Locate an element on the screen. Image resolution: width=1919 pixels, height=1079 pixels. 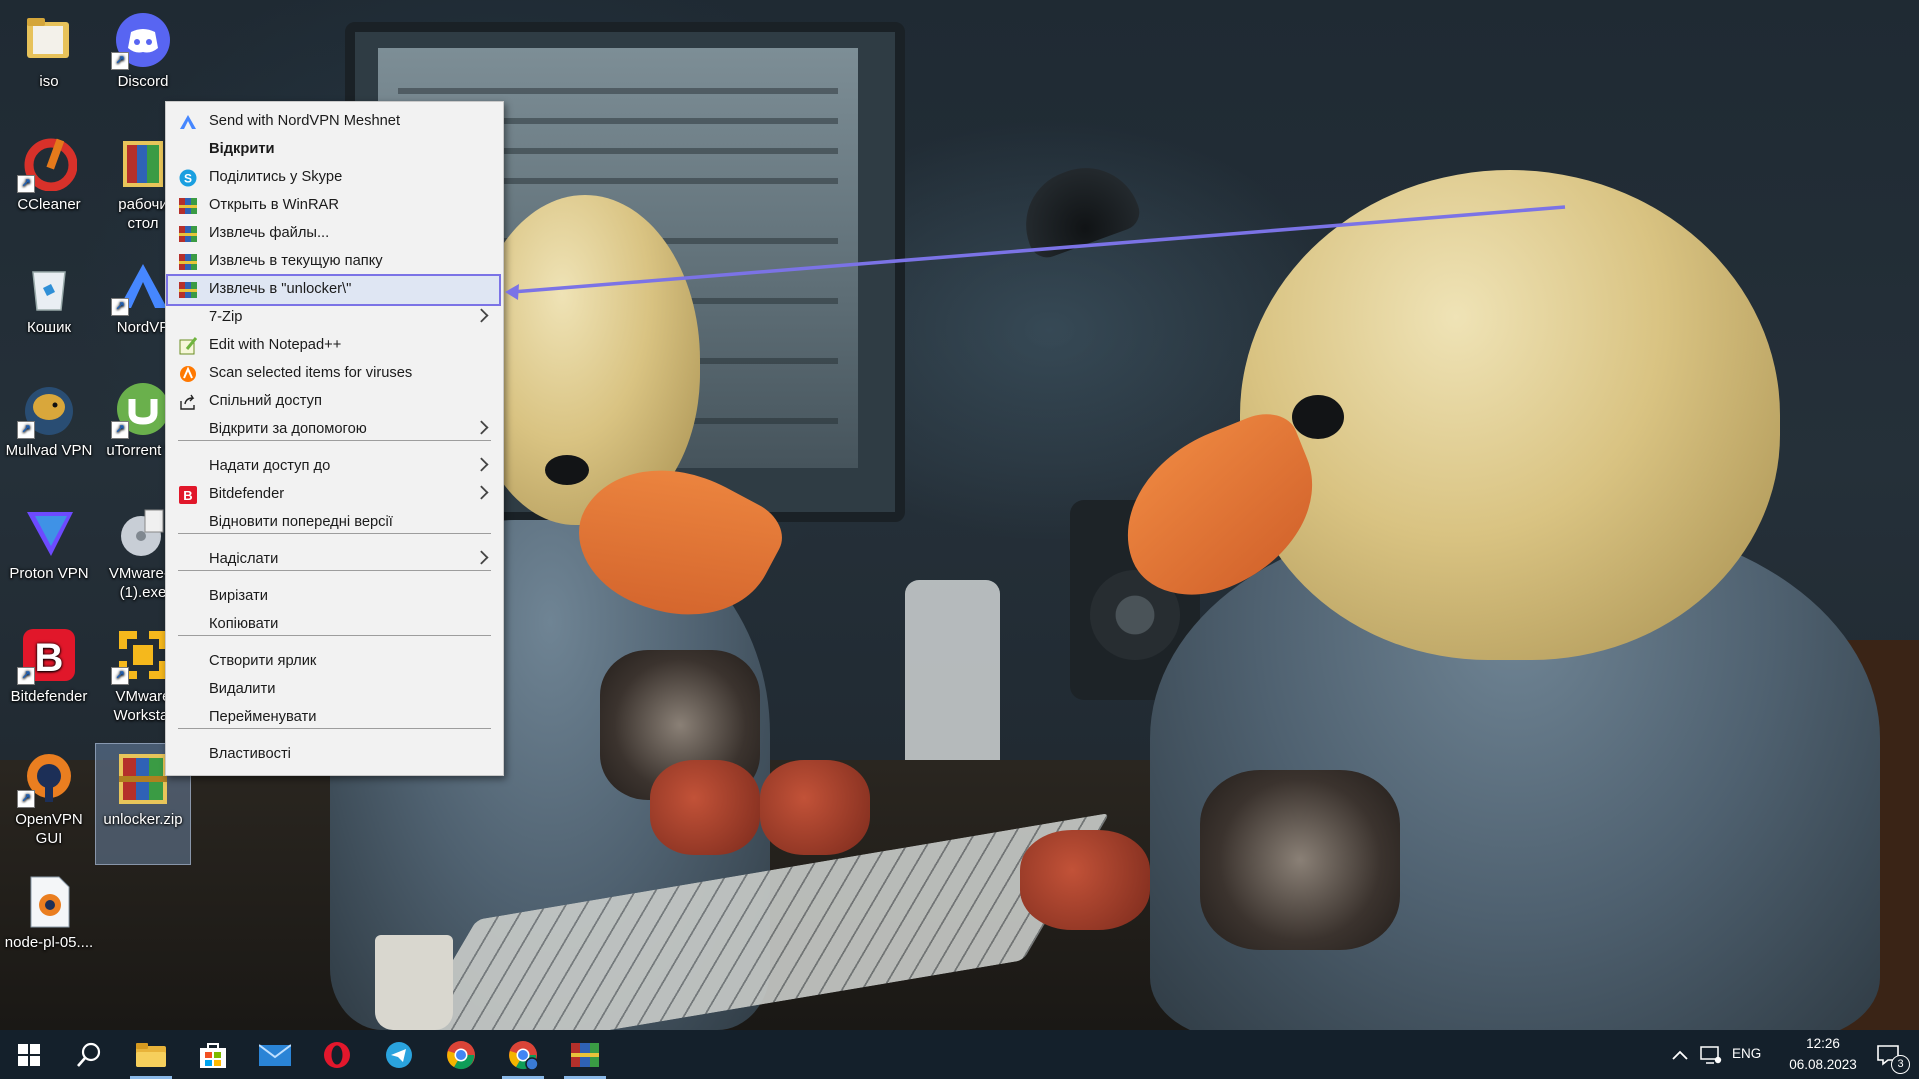
desktop-icon-openvpn: ↗ OpenVPN GUI is located at coordinates (49, 804).